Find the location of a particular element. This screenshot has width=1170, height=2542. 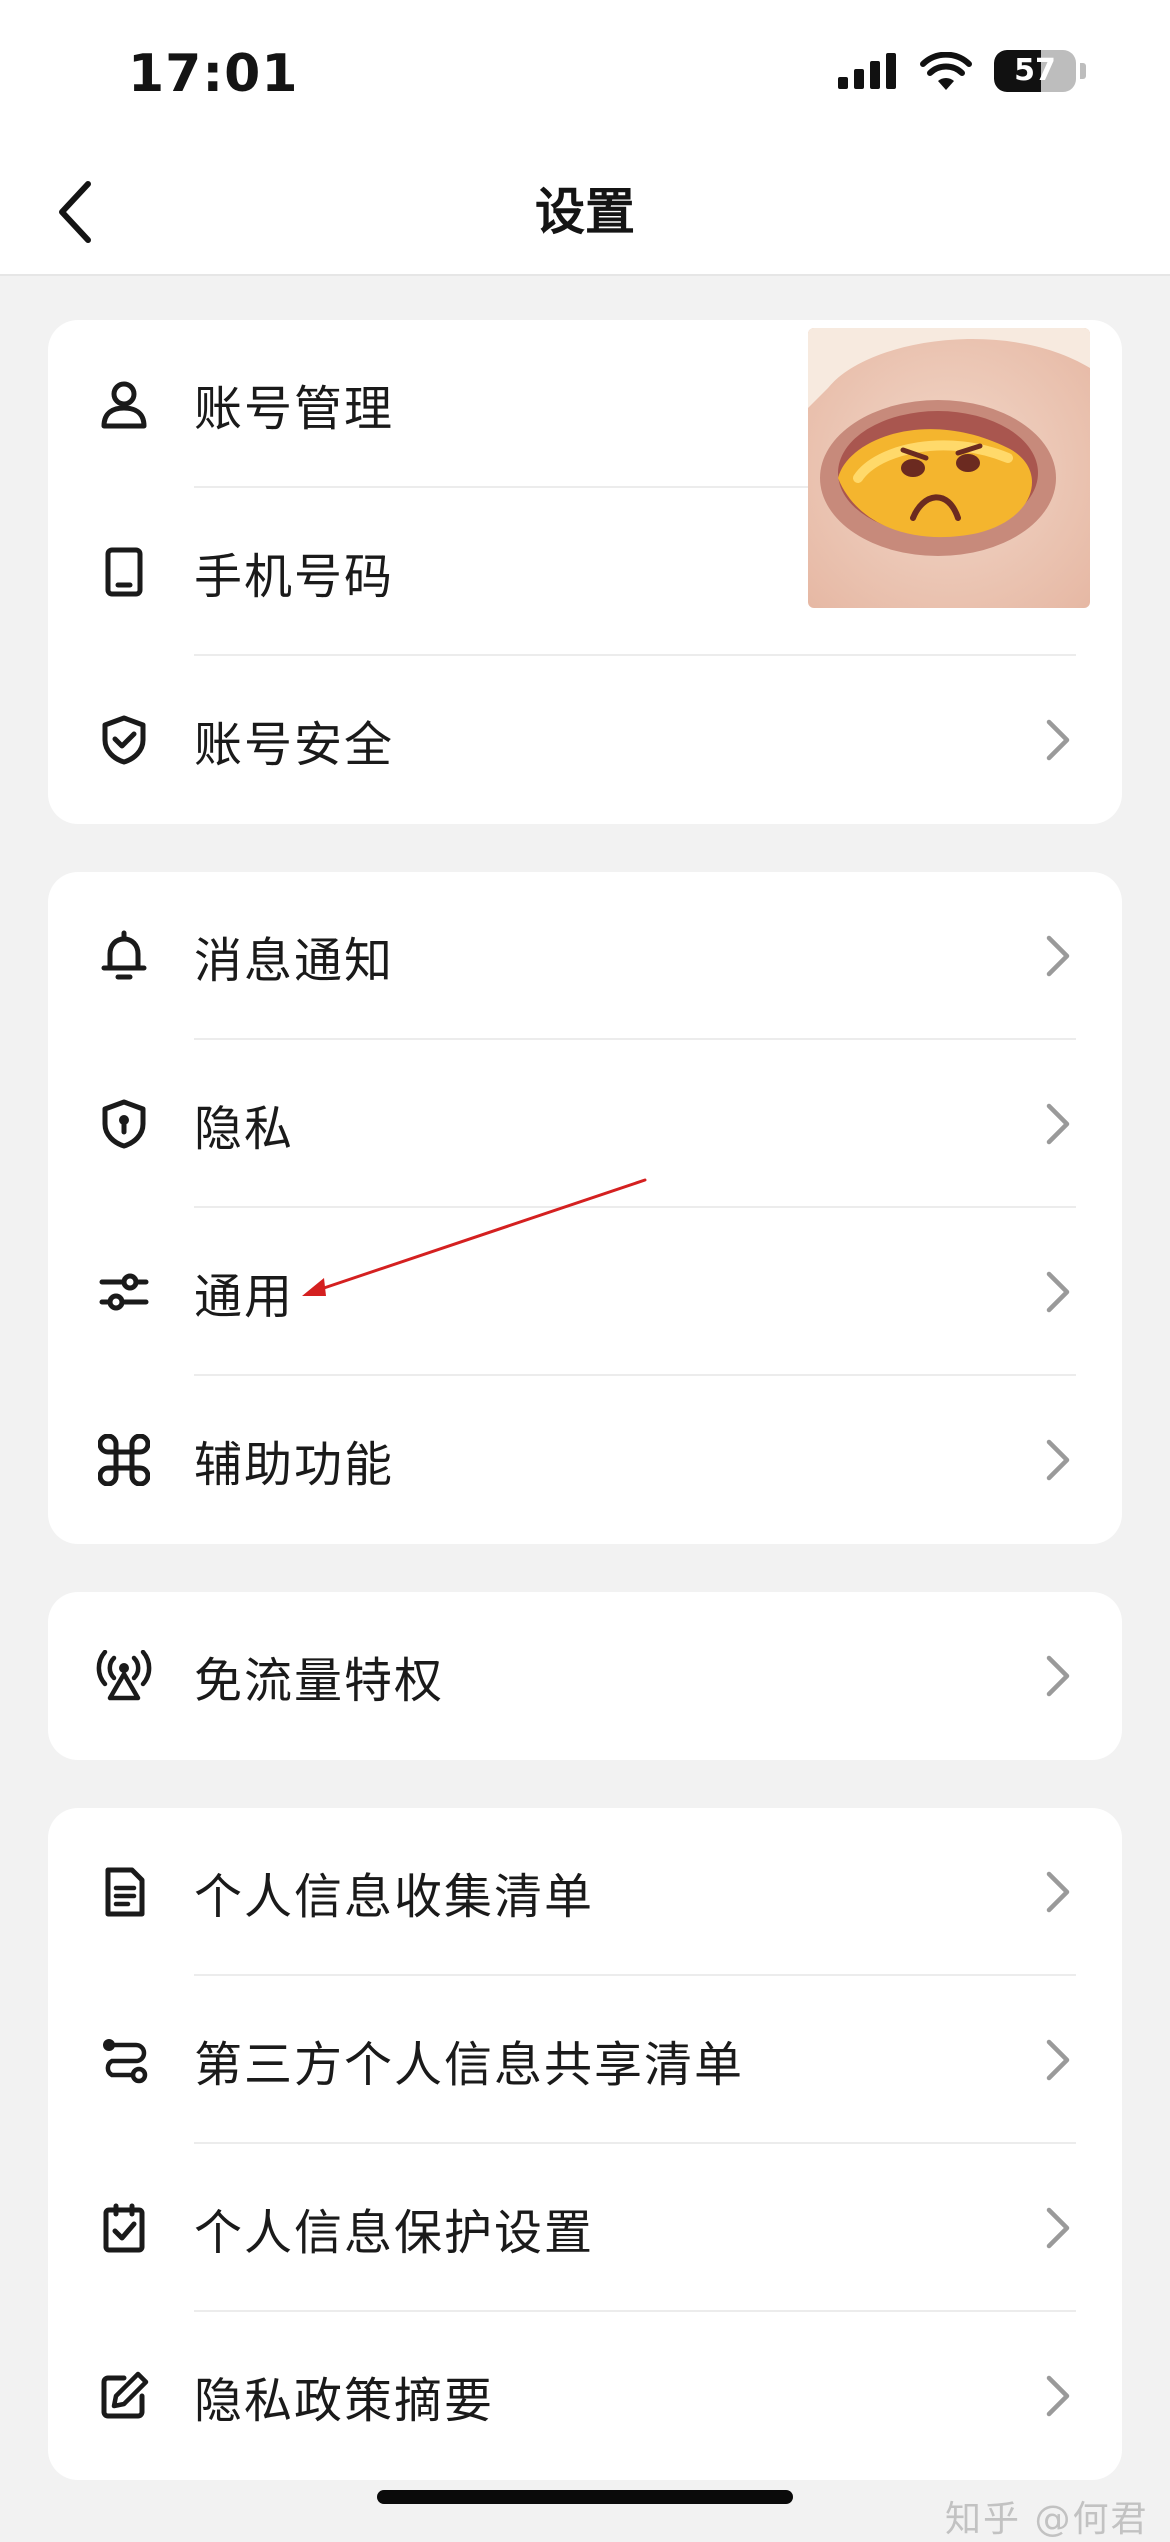

settings-card-data: 免流量特权 is located at coordinates (585, 1676).